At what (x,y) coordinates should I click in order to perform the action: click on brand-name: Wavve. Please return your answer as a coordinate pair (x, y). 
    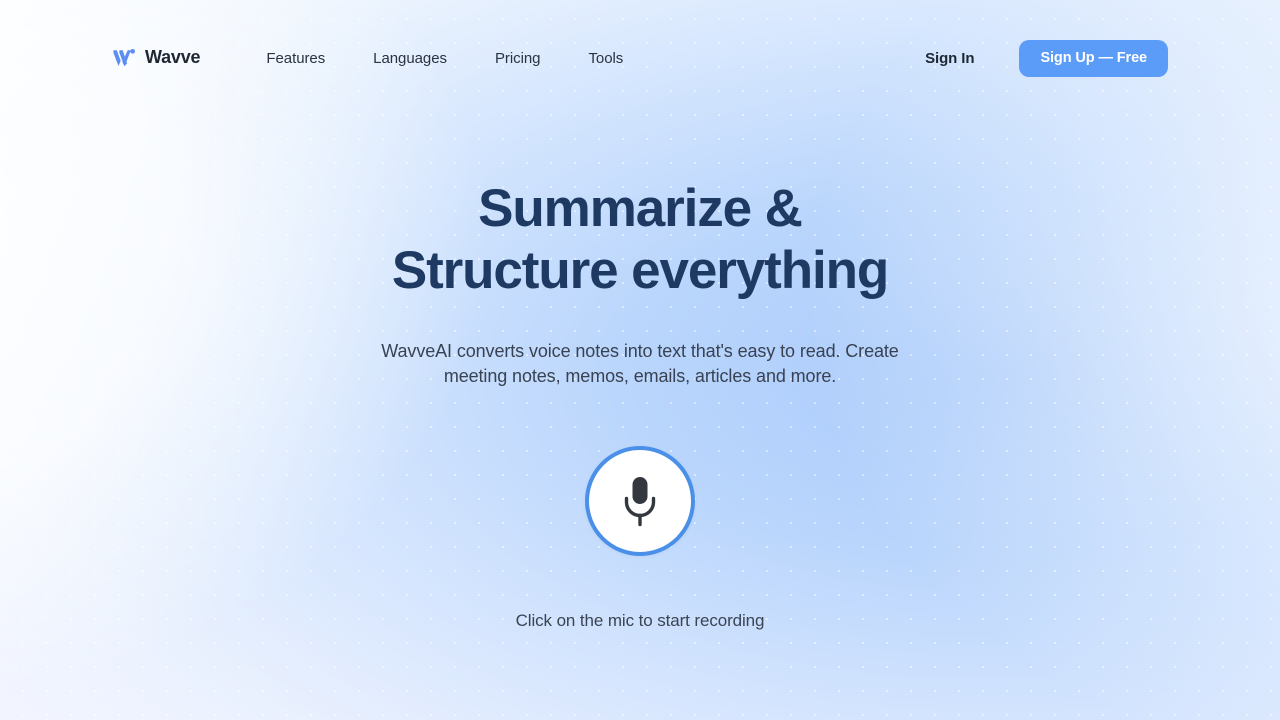
    Looking at the image, I should click on (173, 57).